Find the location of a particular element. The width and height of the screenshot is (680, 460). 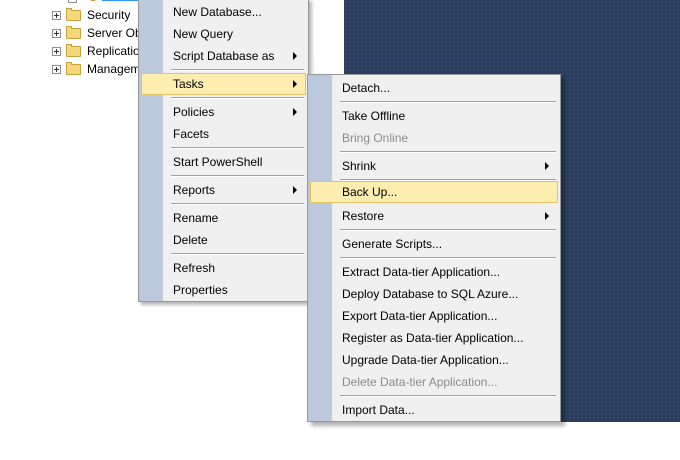

selected-node-highlight is located at coordinates (121, 0).